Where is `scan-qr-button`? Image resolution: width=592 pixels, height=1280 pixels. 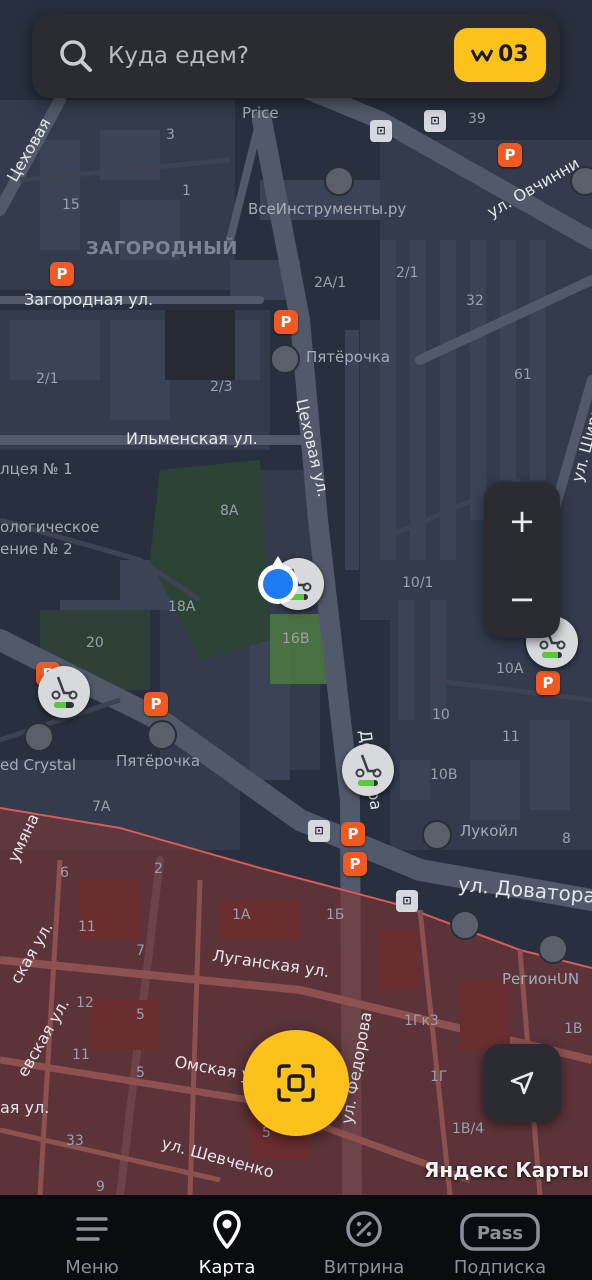
scan-qr-button is located at coordinates (296, 1083).